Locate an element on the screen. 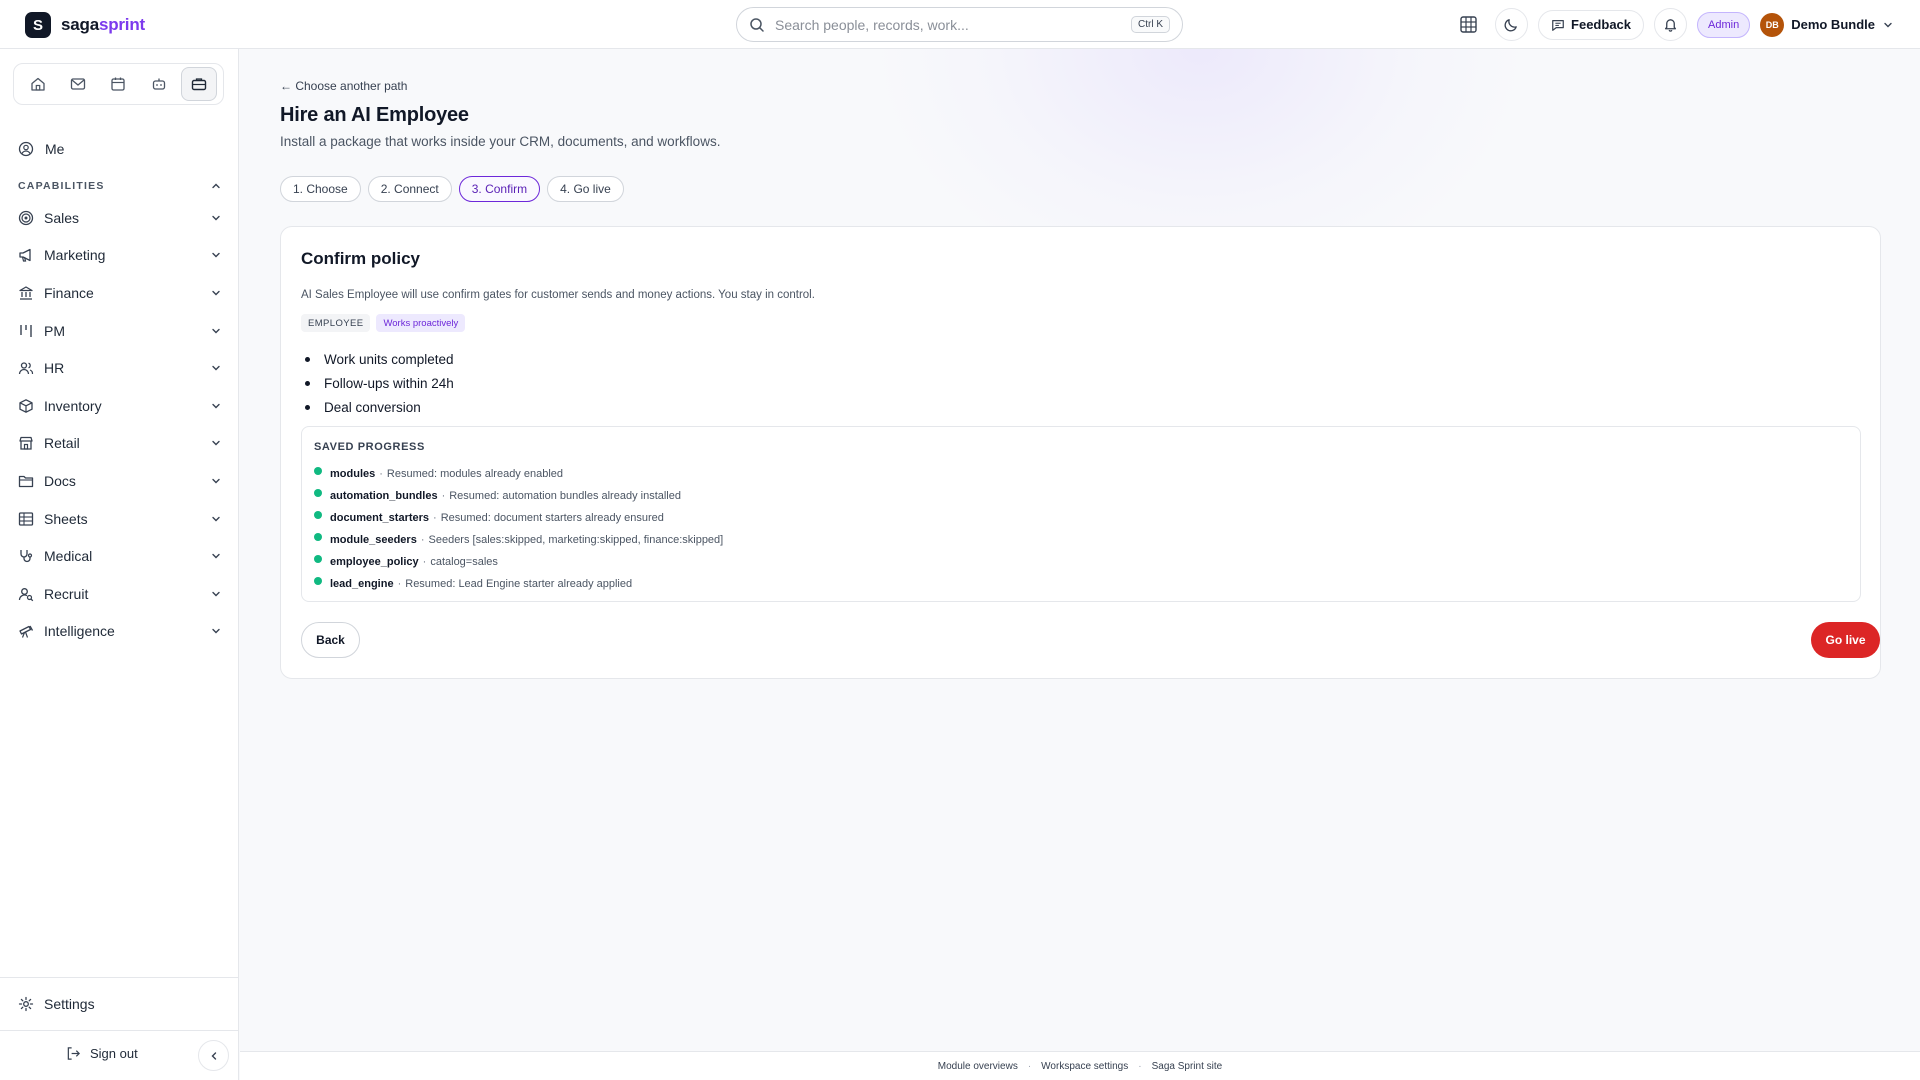  step-go-live: 4. Go live is located at coordinates (585, 189).